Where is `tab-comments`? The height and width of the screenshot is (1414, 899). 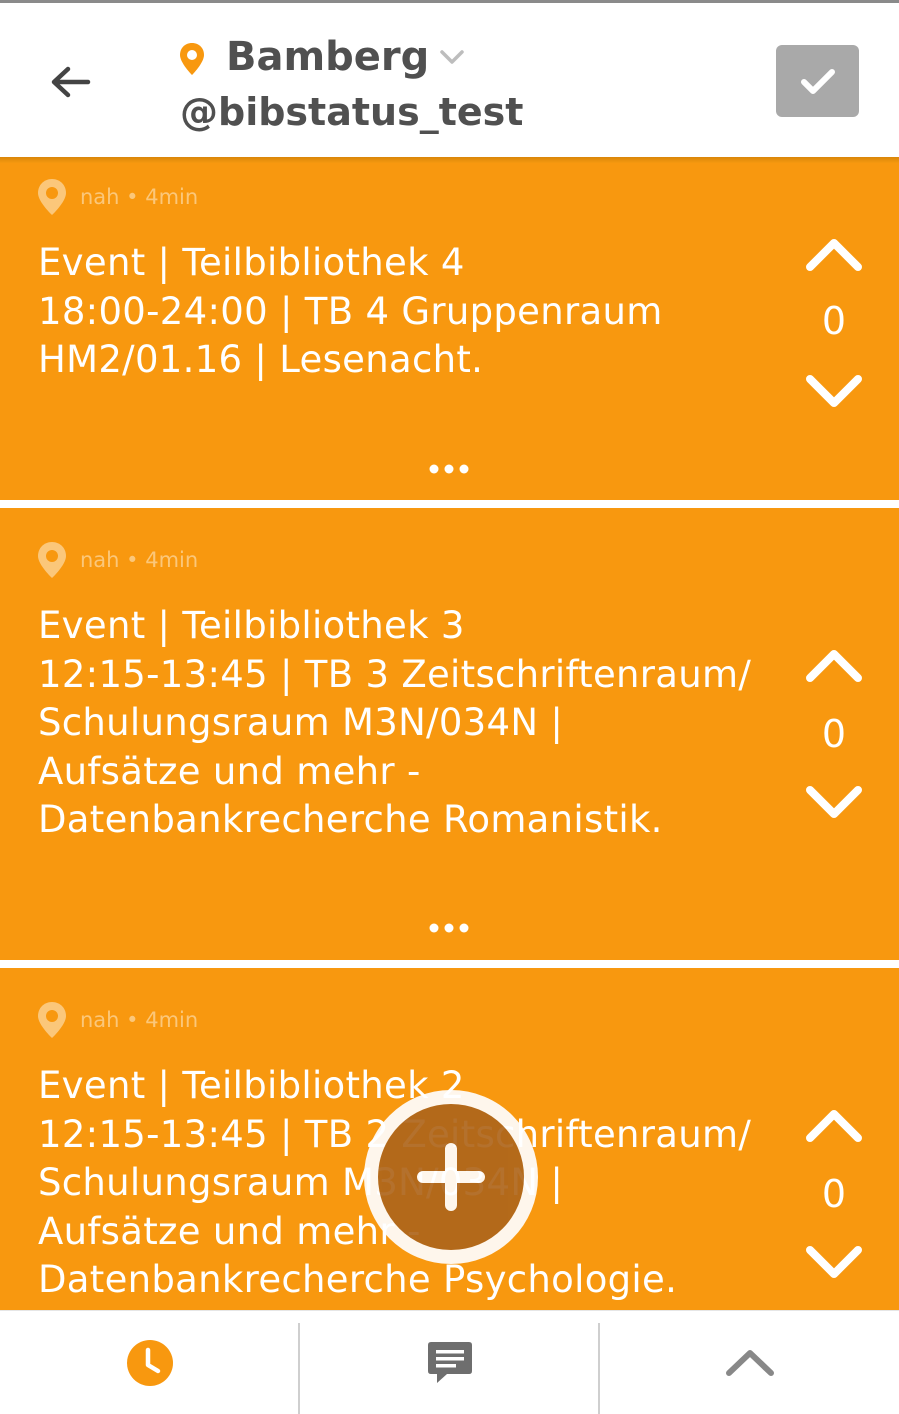
tab-comments is located at coordinates (449, 1362).